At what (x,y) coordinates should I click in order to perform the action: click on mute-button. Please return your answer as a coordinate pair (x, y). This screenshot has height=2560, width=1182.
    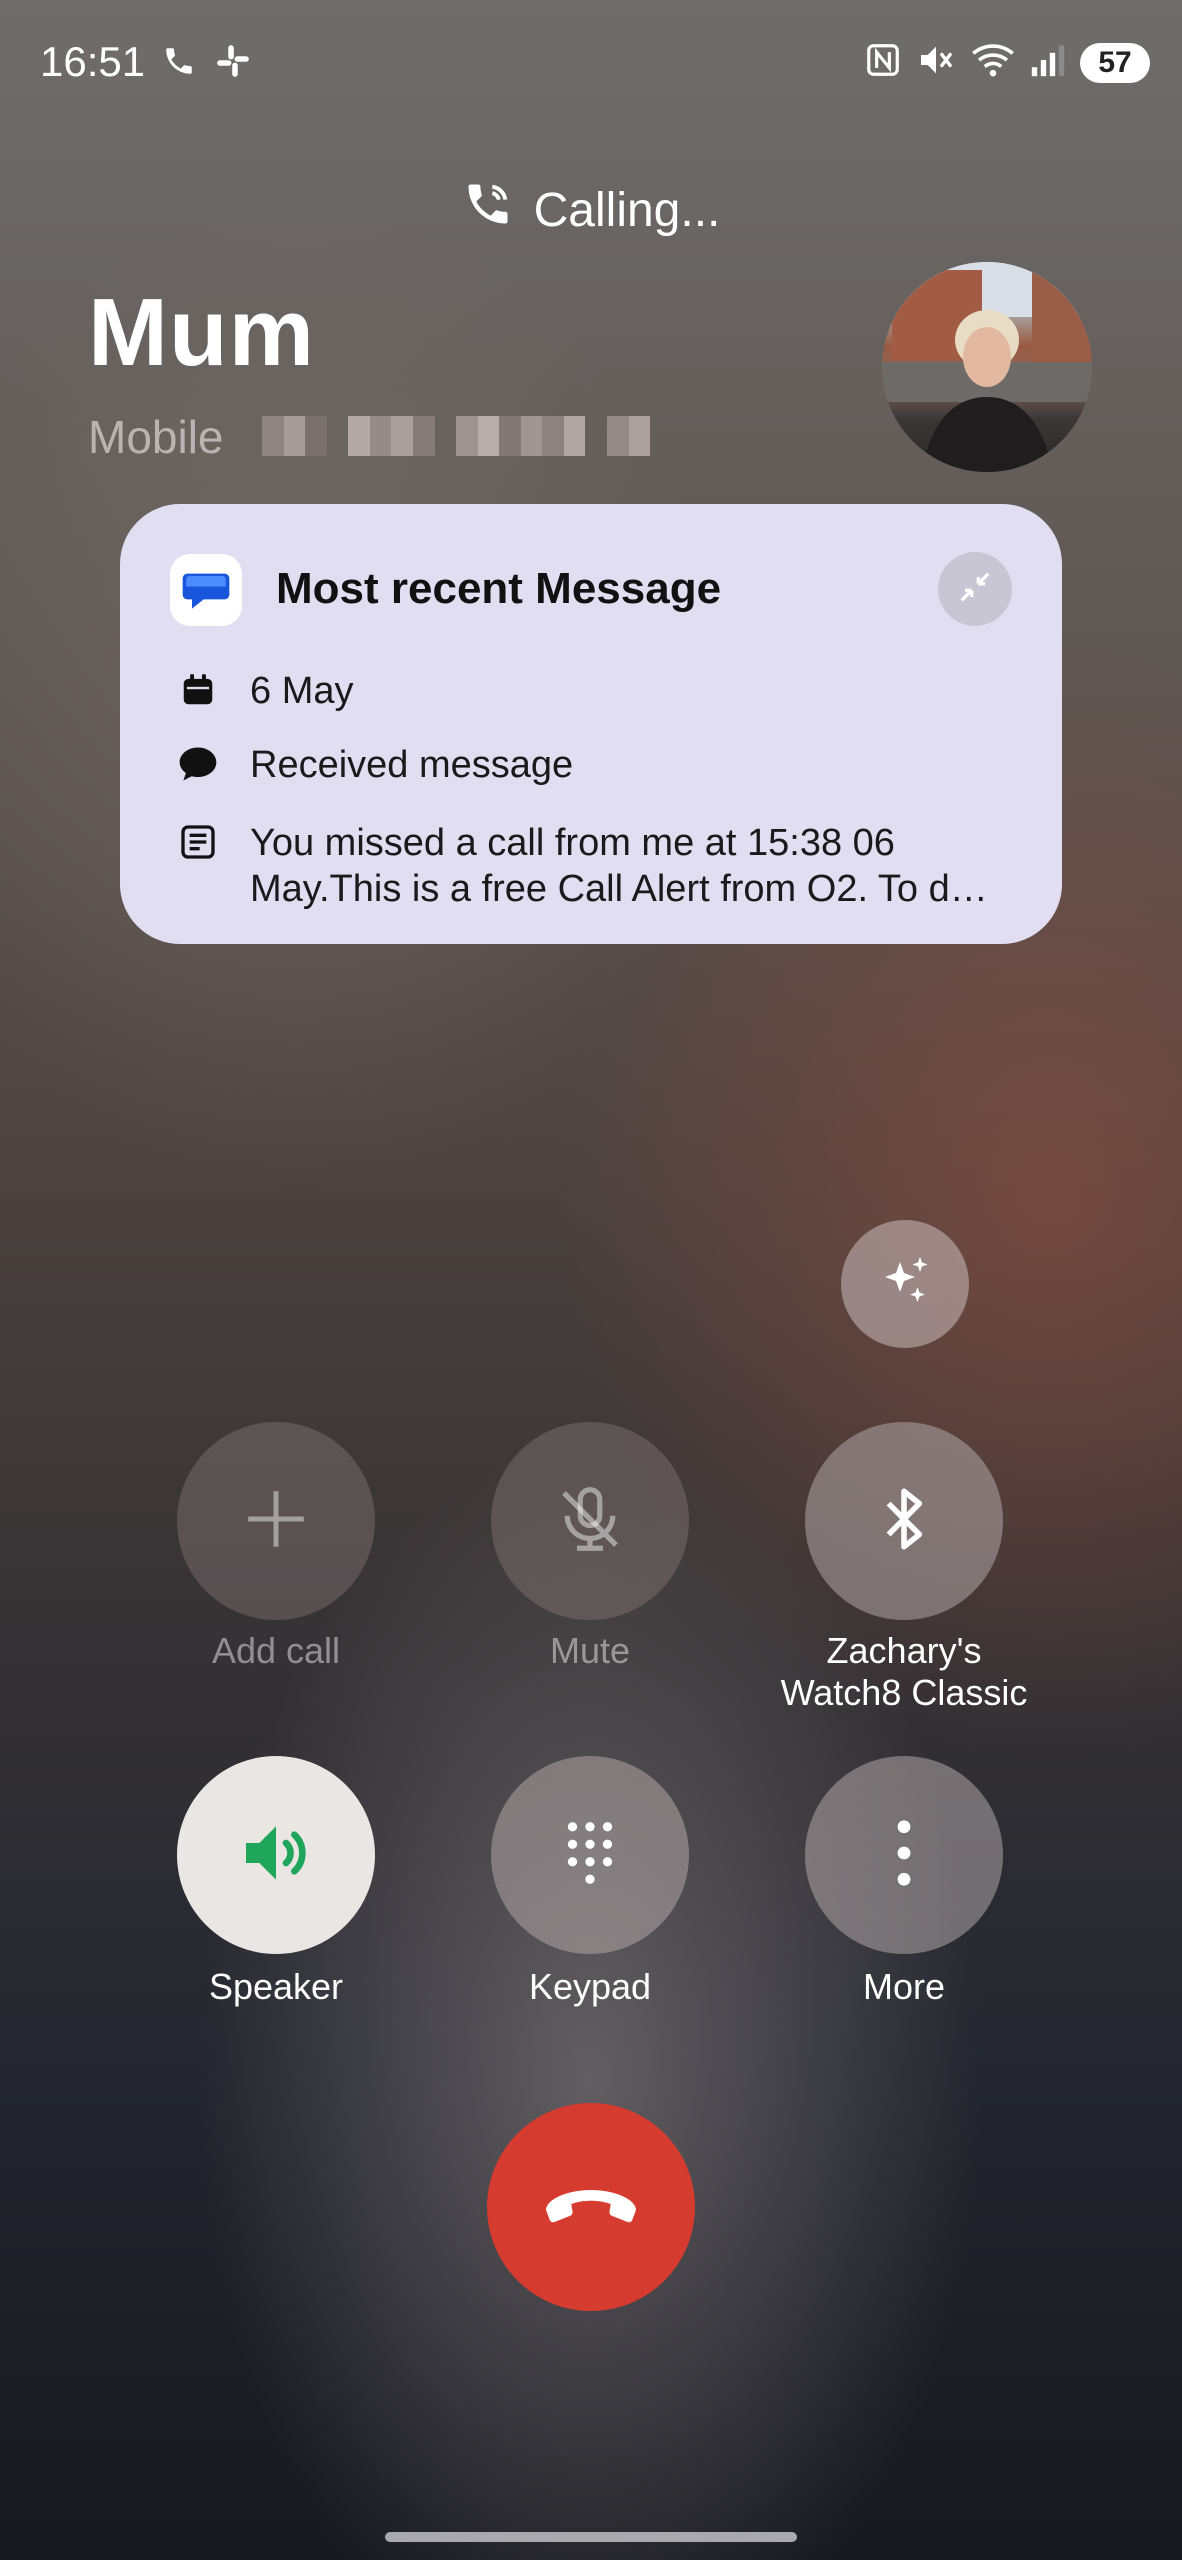
    Looking at the image, I should click on (590, 1521).